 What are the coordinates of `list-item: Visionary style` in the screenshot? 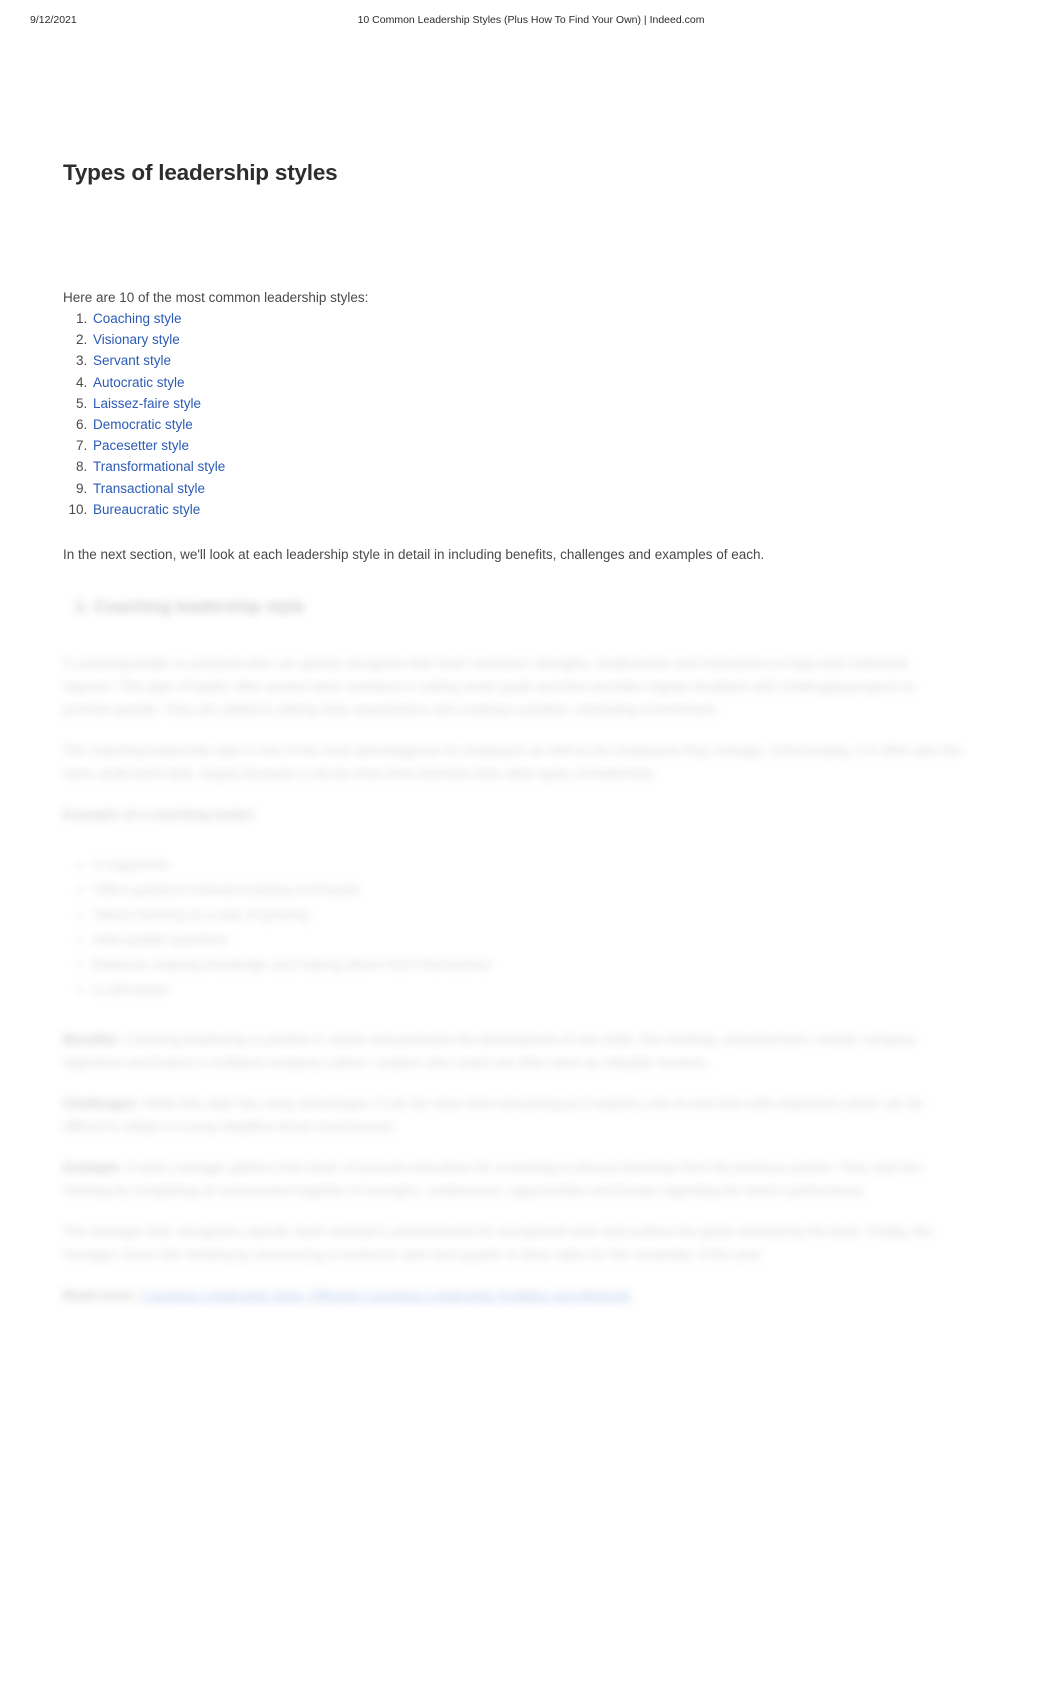 It's located at (158, 339).